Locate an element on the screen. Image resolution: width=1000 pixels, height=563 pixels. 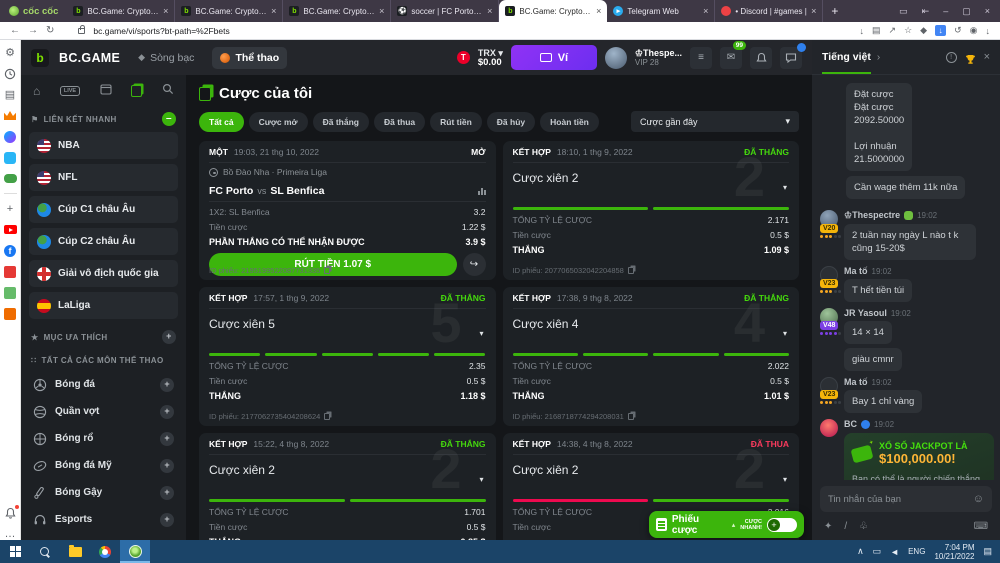
network-icon: ▭ is located at coordinates (877, 551).